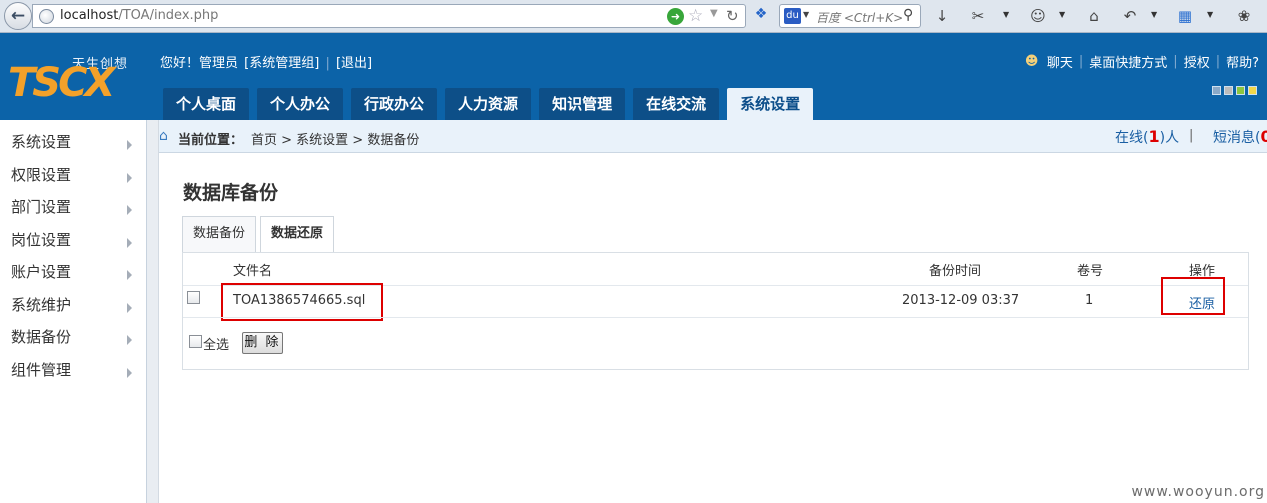 This screenshot has height=503, width=1267. What do you see at coordinates (73, 299) in the screenshot?
I see `sidebar-item-maintenance: 系统维护` at bounding box center [73, 299].